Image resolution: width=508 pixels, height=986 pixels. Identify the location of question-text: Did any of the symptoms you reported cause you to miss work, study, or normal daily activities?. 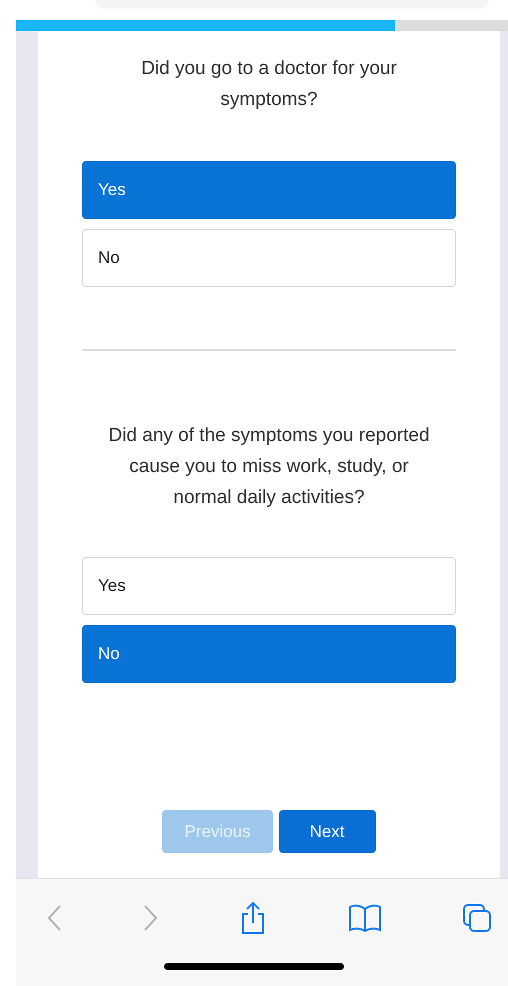
(269, 467).